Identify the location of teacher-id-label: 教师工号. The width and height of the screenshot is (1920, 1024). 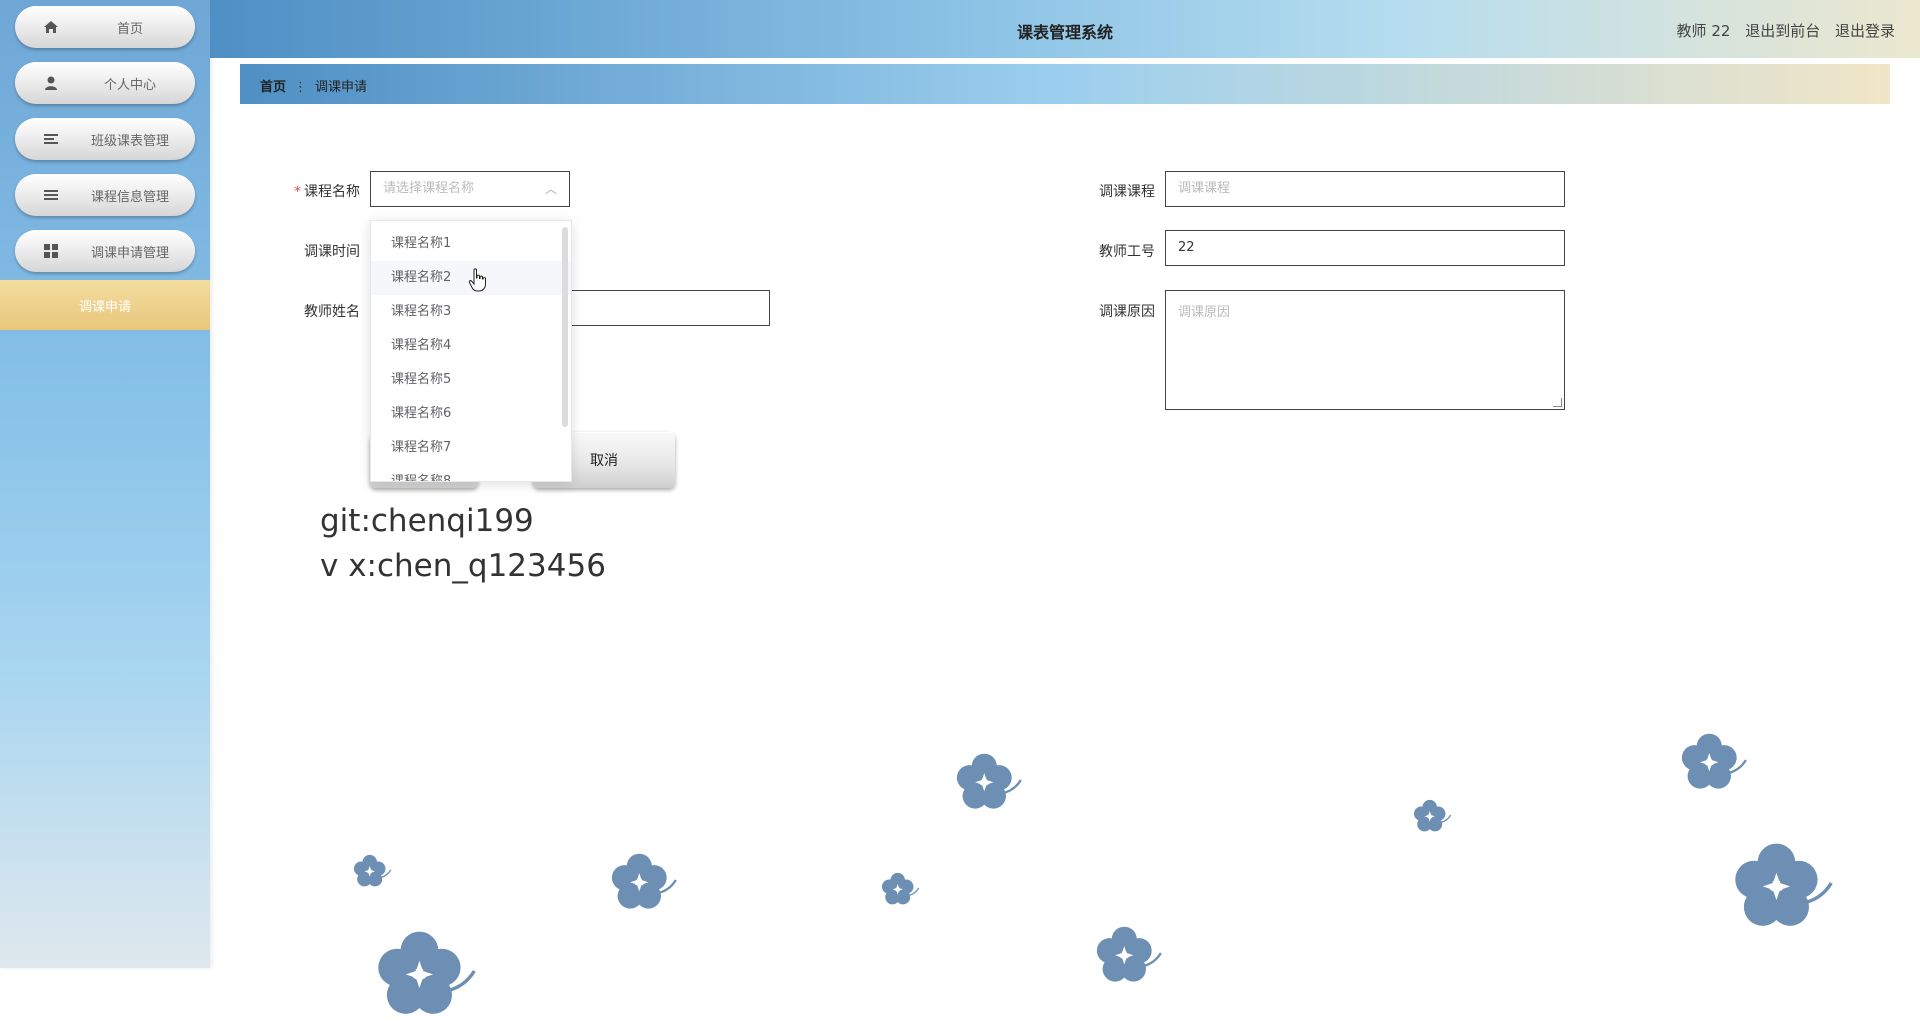
(1127, 252).